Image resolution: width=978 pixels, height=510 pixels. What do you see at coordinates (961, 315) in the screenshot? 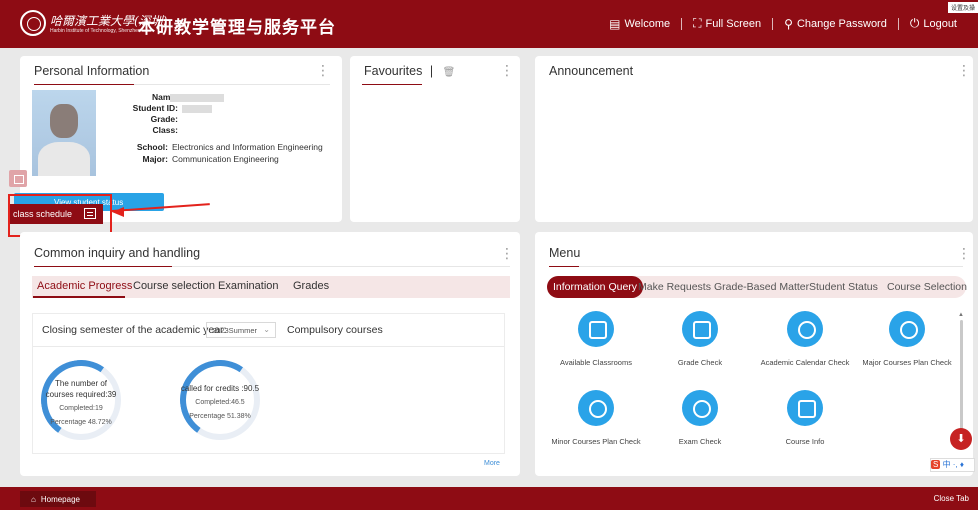
I see `scroll-up-arrow-icon: ▲` at bounding box center [961, 315].